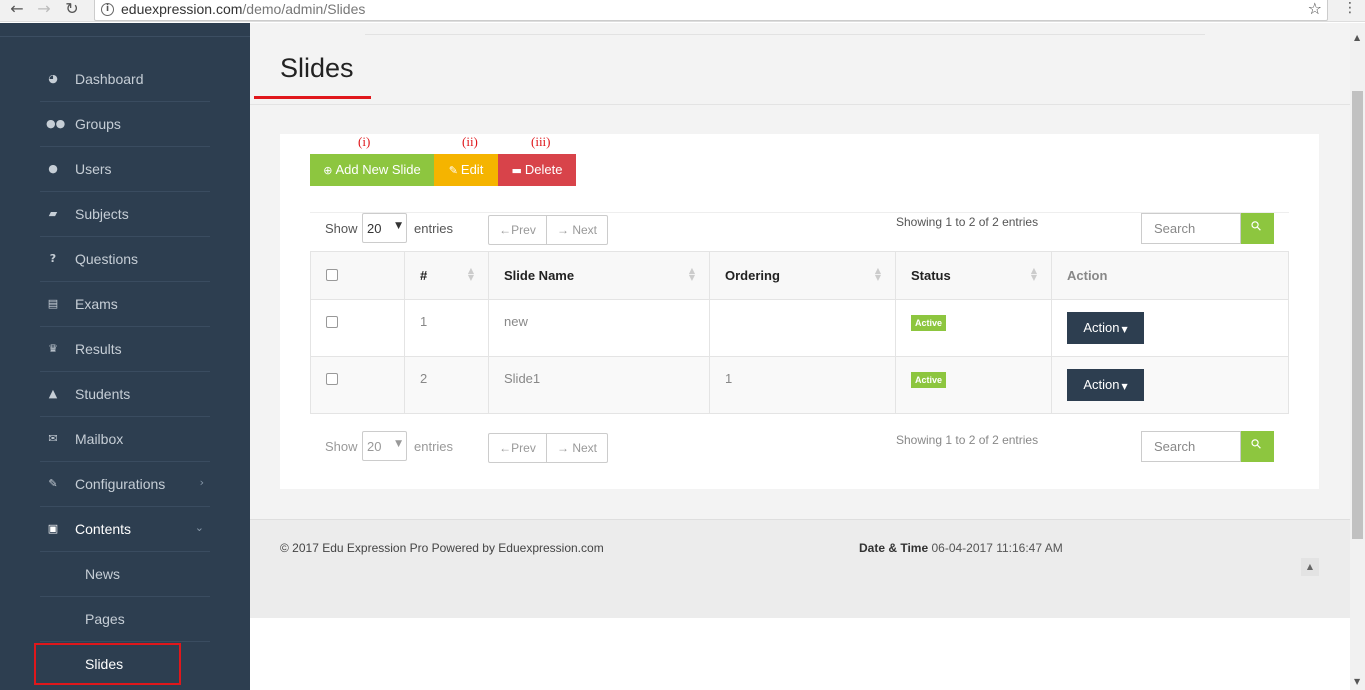  Describe the element at coordinates (44, 10) in the screenshot. I see `forward-icon: →` at that location.